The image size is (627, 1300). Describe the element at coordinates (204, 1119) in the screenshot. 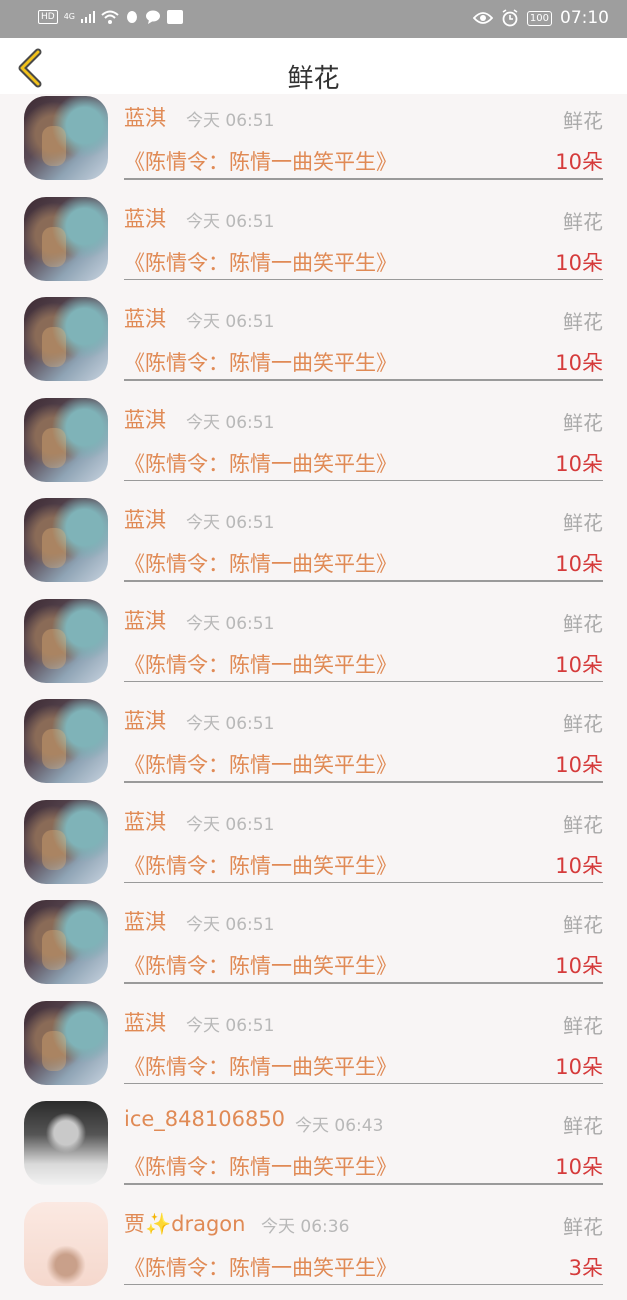

I see `user-name: ice_848106850` at that location.